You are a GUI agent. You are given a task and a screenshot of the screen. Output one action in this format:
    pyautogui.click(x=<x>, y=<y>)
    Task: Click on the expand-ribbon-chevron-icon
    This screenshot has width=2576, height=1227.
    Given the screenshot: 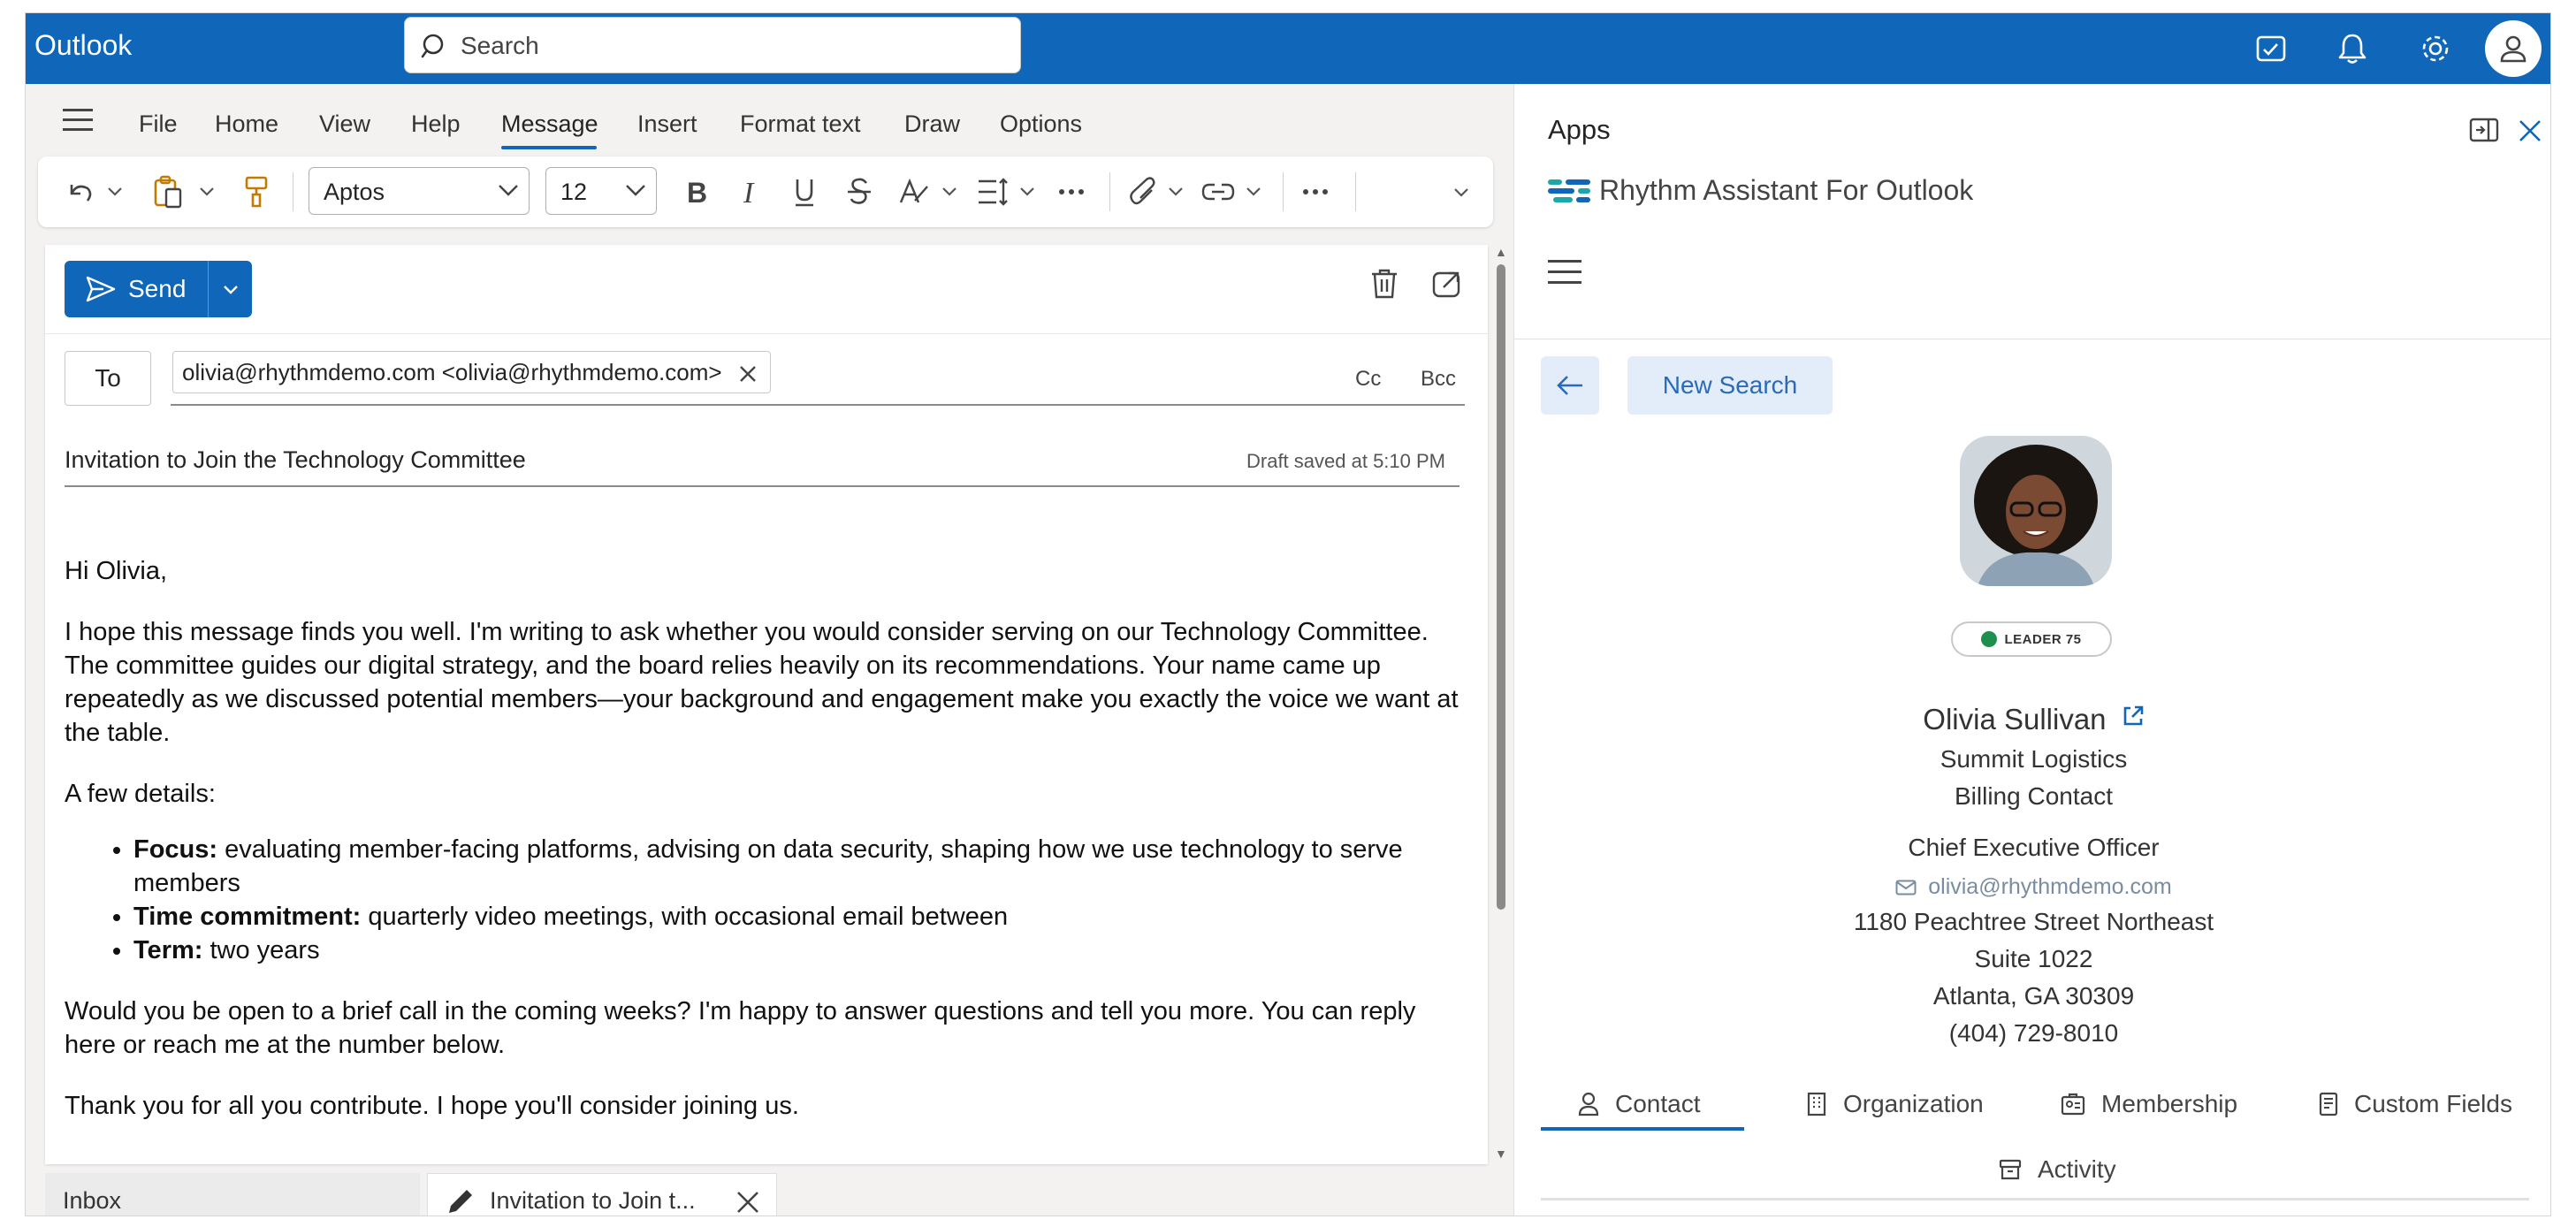 What is the action you would take?
    pyautogui.click(x=1461, y=192)
    